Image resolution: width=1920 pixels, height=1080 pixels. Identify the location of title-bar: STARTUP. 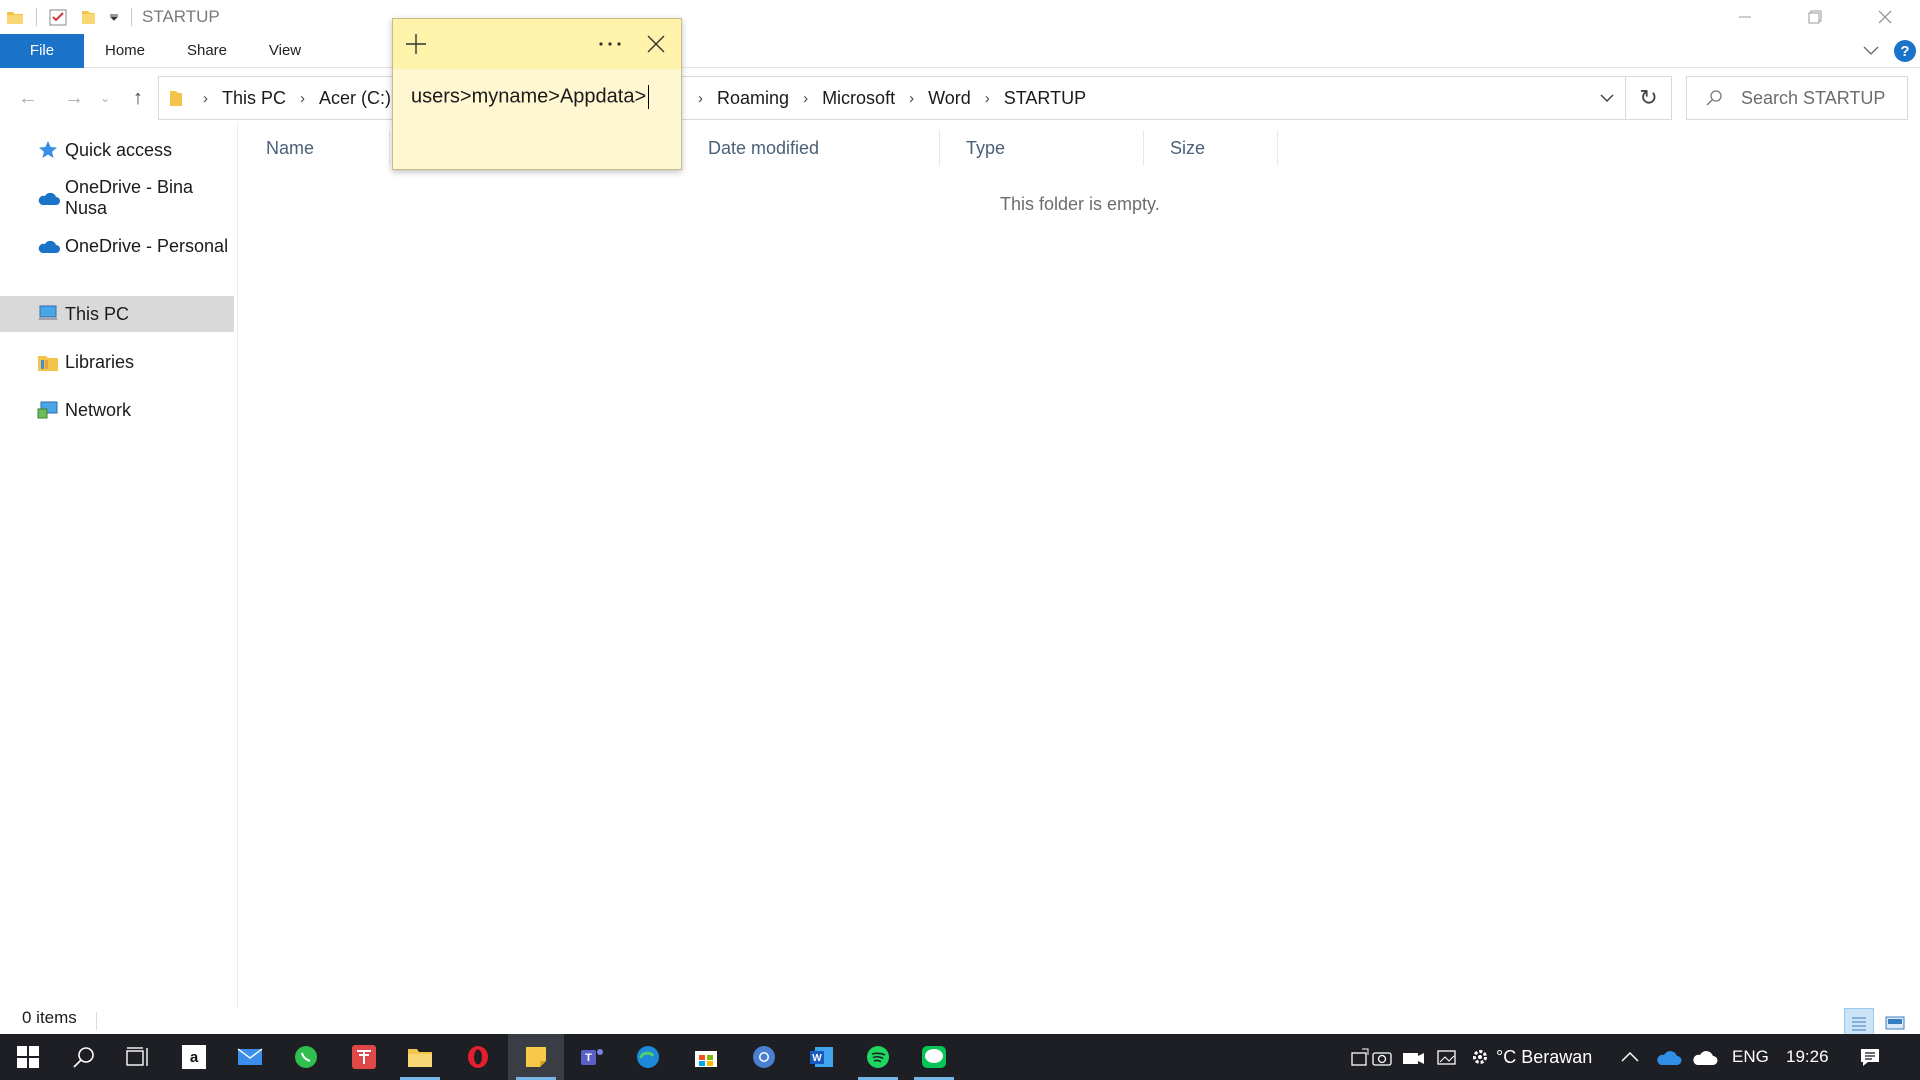
(960, 17).